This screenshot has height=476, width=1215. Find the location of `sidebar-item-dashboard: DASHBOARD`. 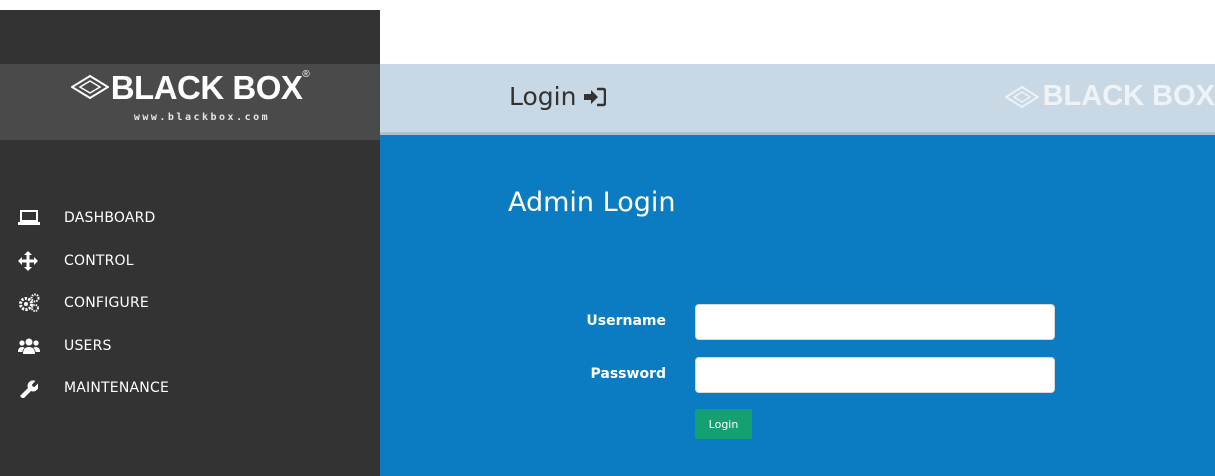

sidebar-item-dashboard: DASHBOARD is located at coordinates (190, 218).